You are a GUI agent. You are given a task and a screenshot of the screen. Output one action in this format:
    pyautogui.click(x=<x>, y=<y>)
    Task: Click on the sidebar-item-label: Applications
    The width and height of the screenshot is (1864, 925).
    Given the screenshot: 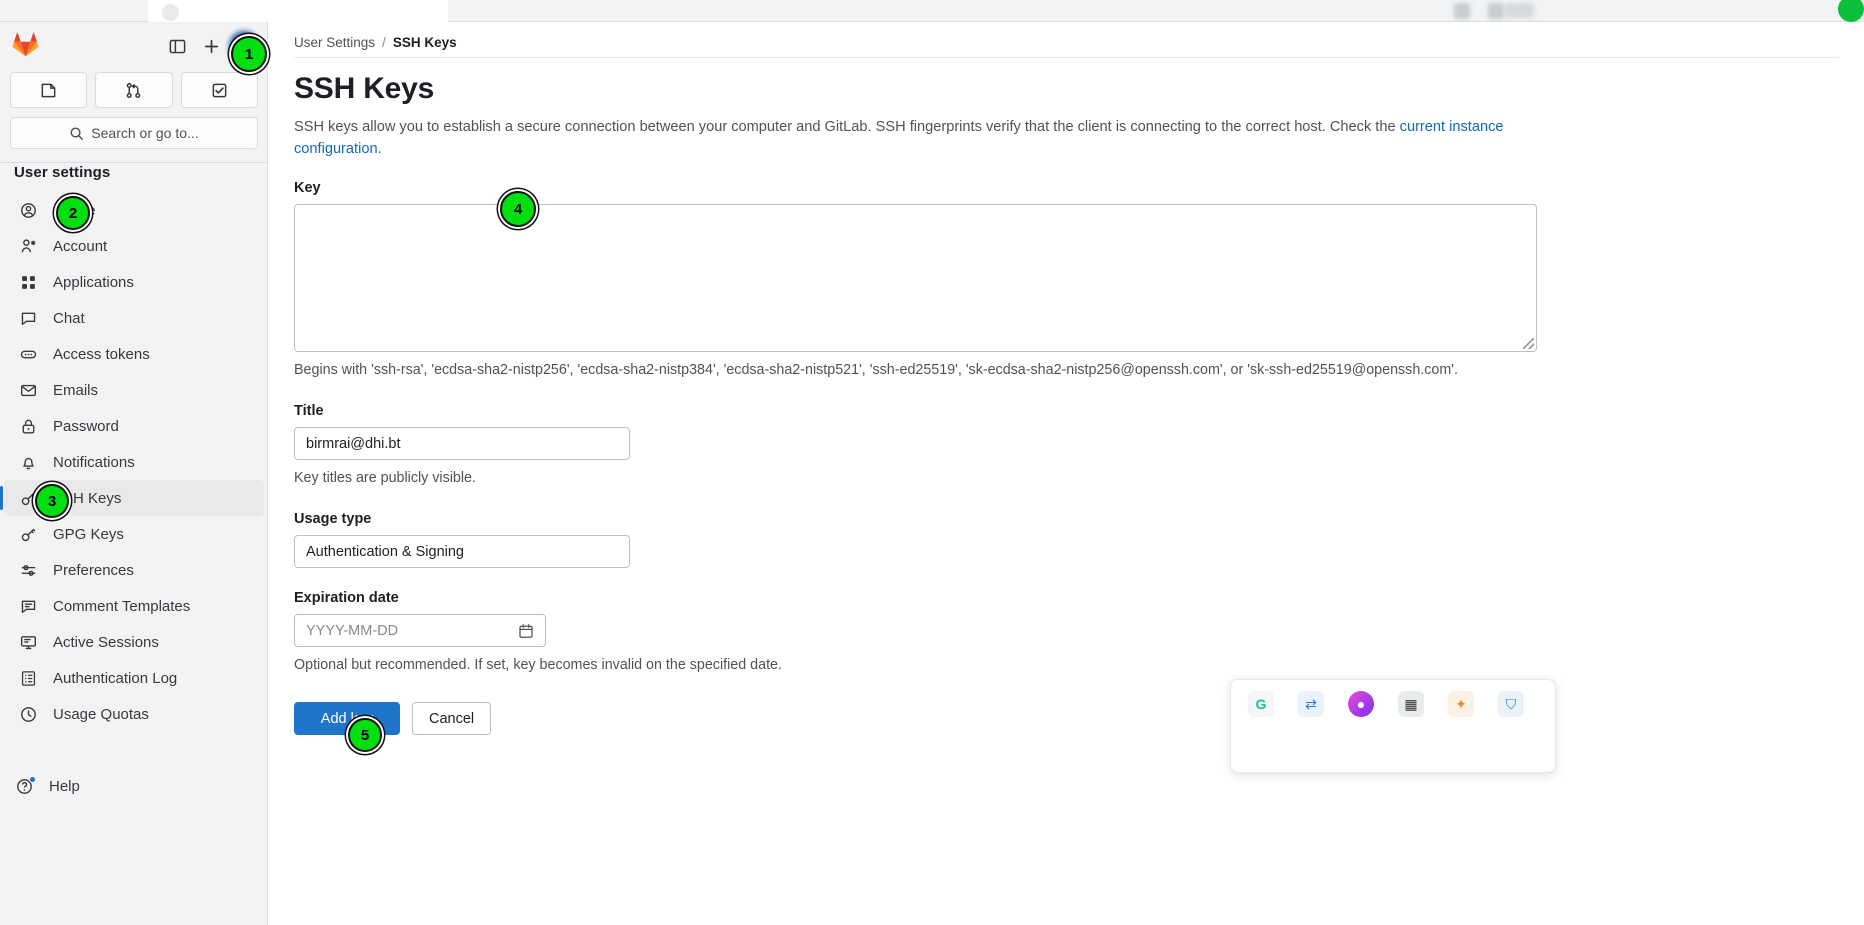 What is the action you would take?
    pyautogui.click(x=93, y=282)
    